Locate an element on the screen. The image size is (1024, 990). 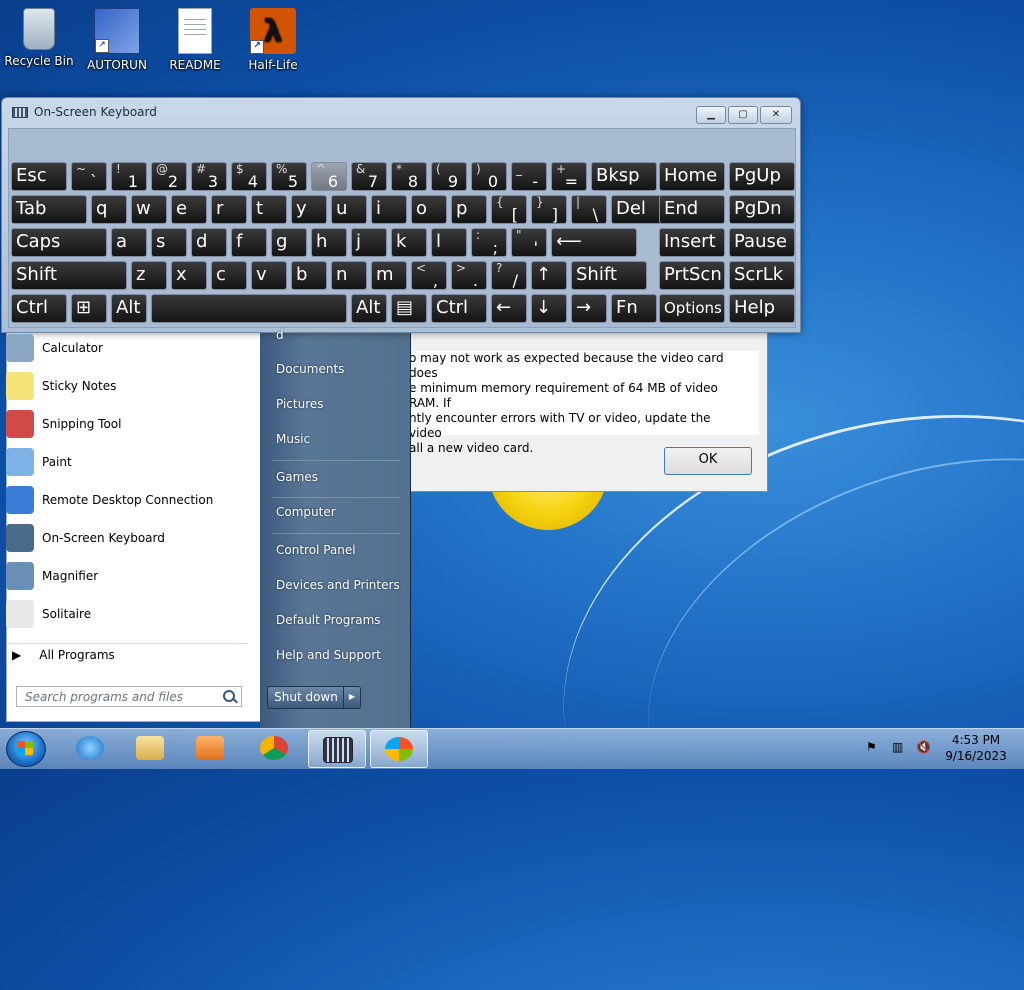
action-center-flag-icon: ⚑ is located at coordinates (873, 747).